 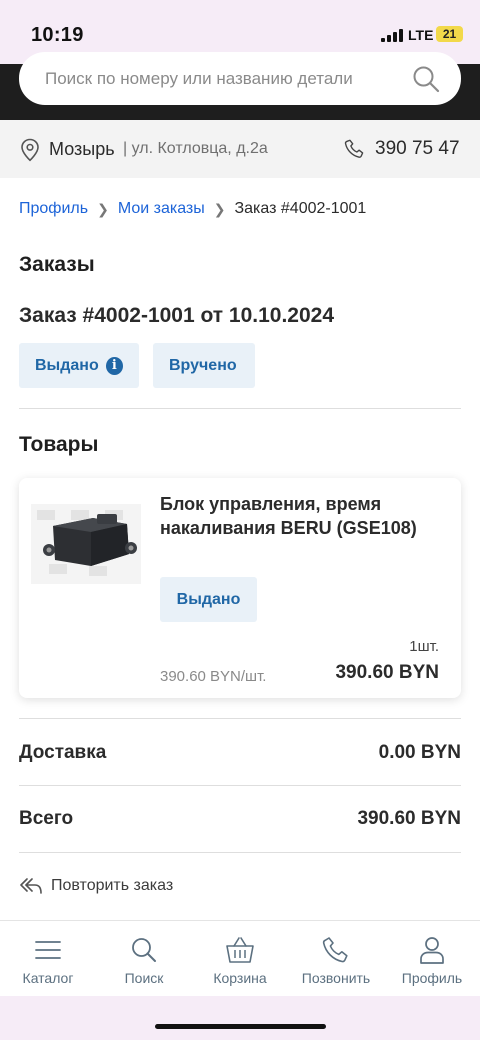 What do you see at coordinates (195, 148) in the screenshot?
I see `store-address: | ул. Котловца, д.2а` at bounding box center [195, 148].